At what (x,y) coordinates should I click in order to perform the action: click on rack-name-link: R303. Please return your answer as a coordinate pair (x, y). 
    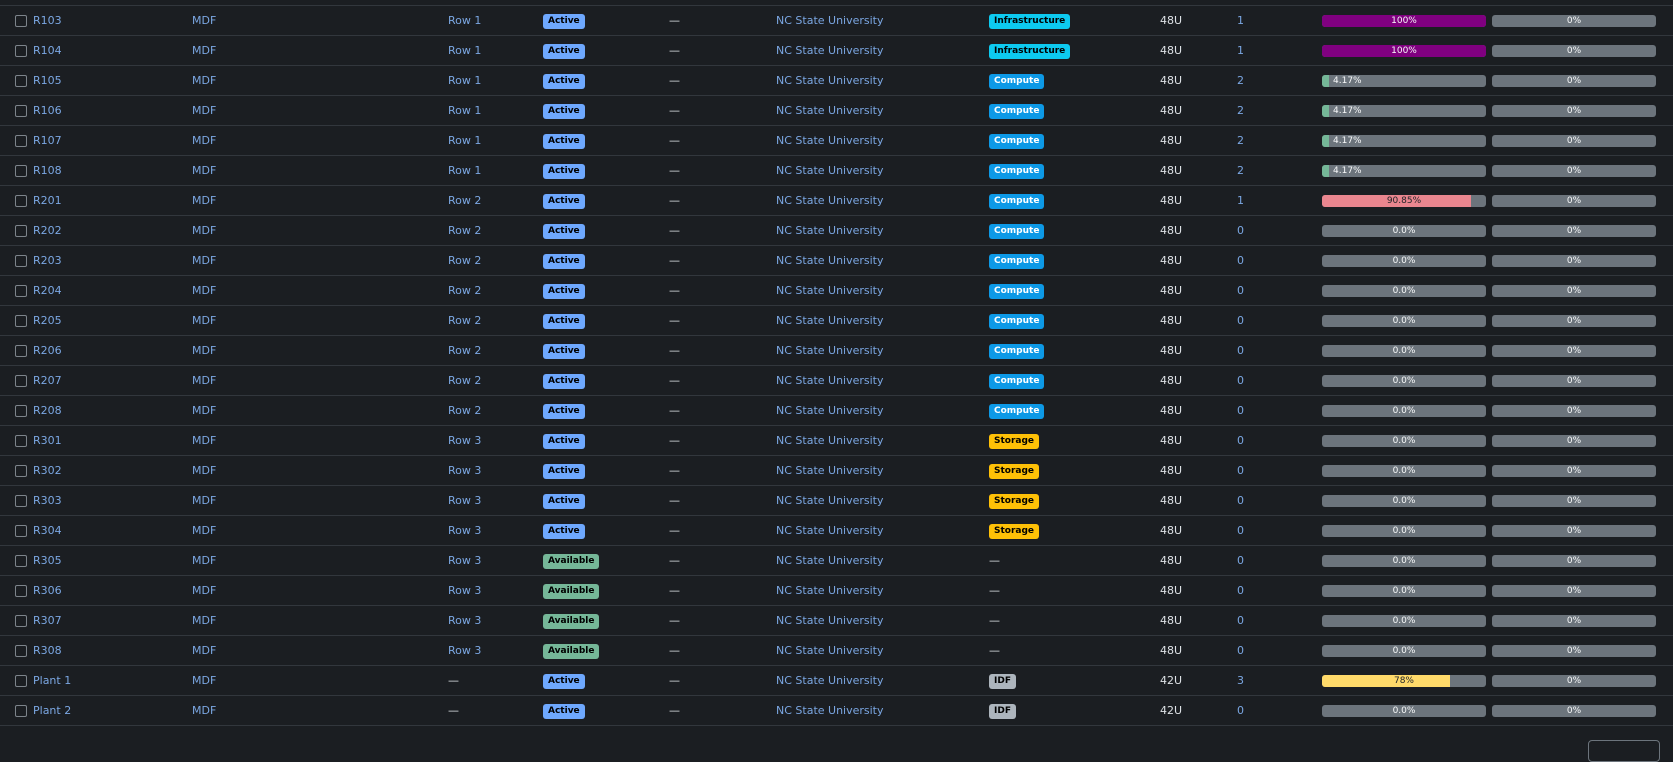
    Looking at the image, I should click on (47, 500).